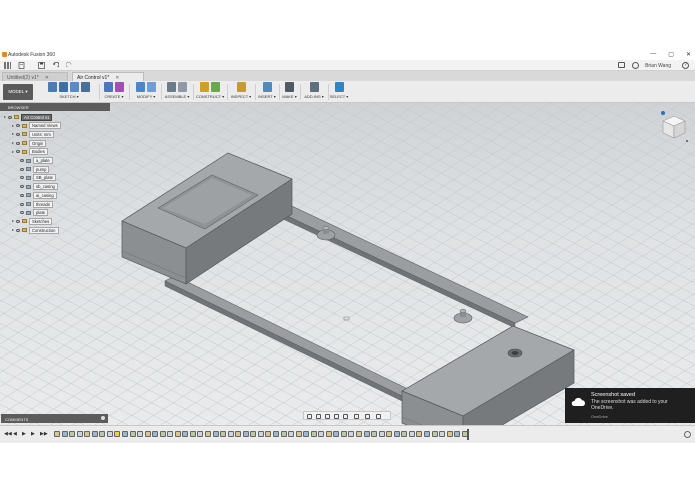  Describe the element at coordinates (8, 434) in the screenshot. I see `timeline-first-button: ◀◀` at that location.